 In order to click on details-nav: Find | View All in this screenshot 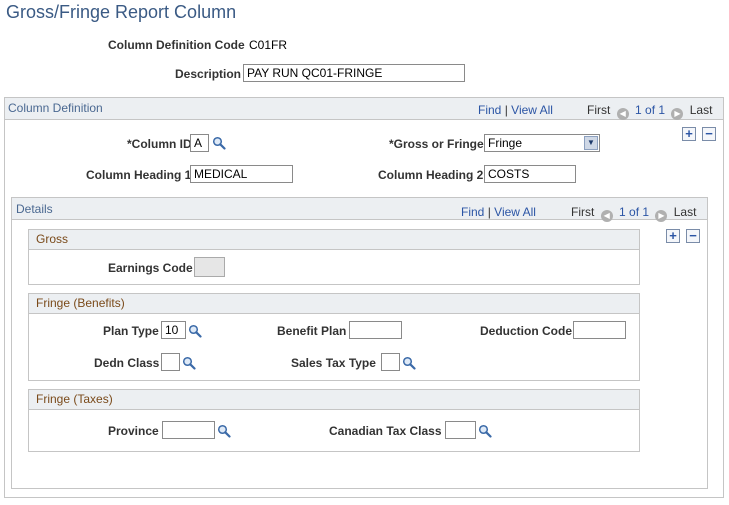, I will do `click(498, 212)`.